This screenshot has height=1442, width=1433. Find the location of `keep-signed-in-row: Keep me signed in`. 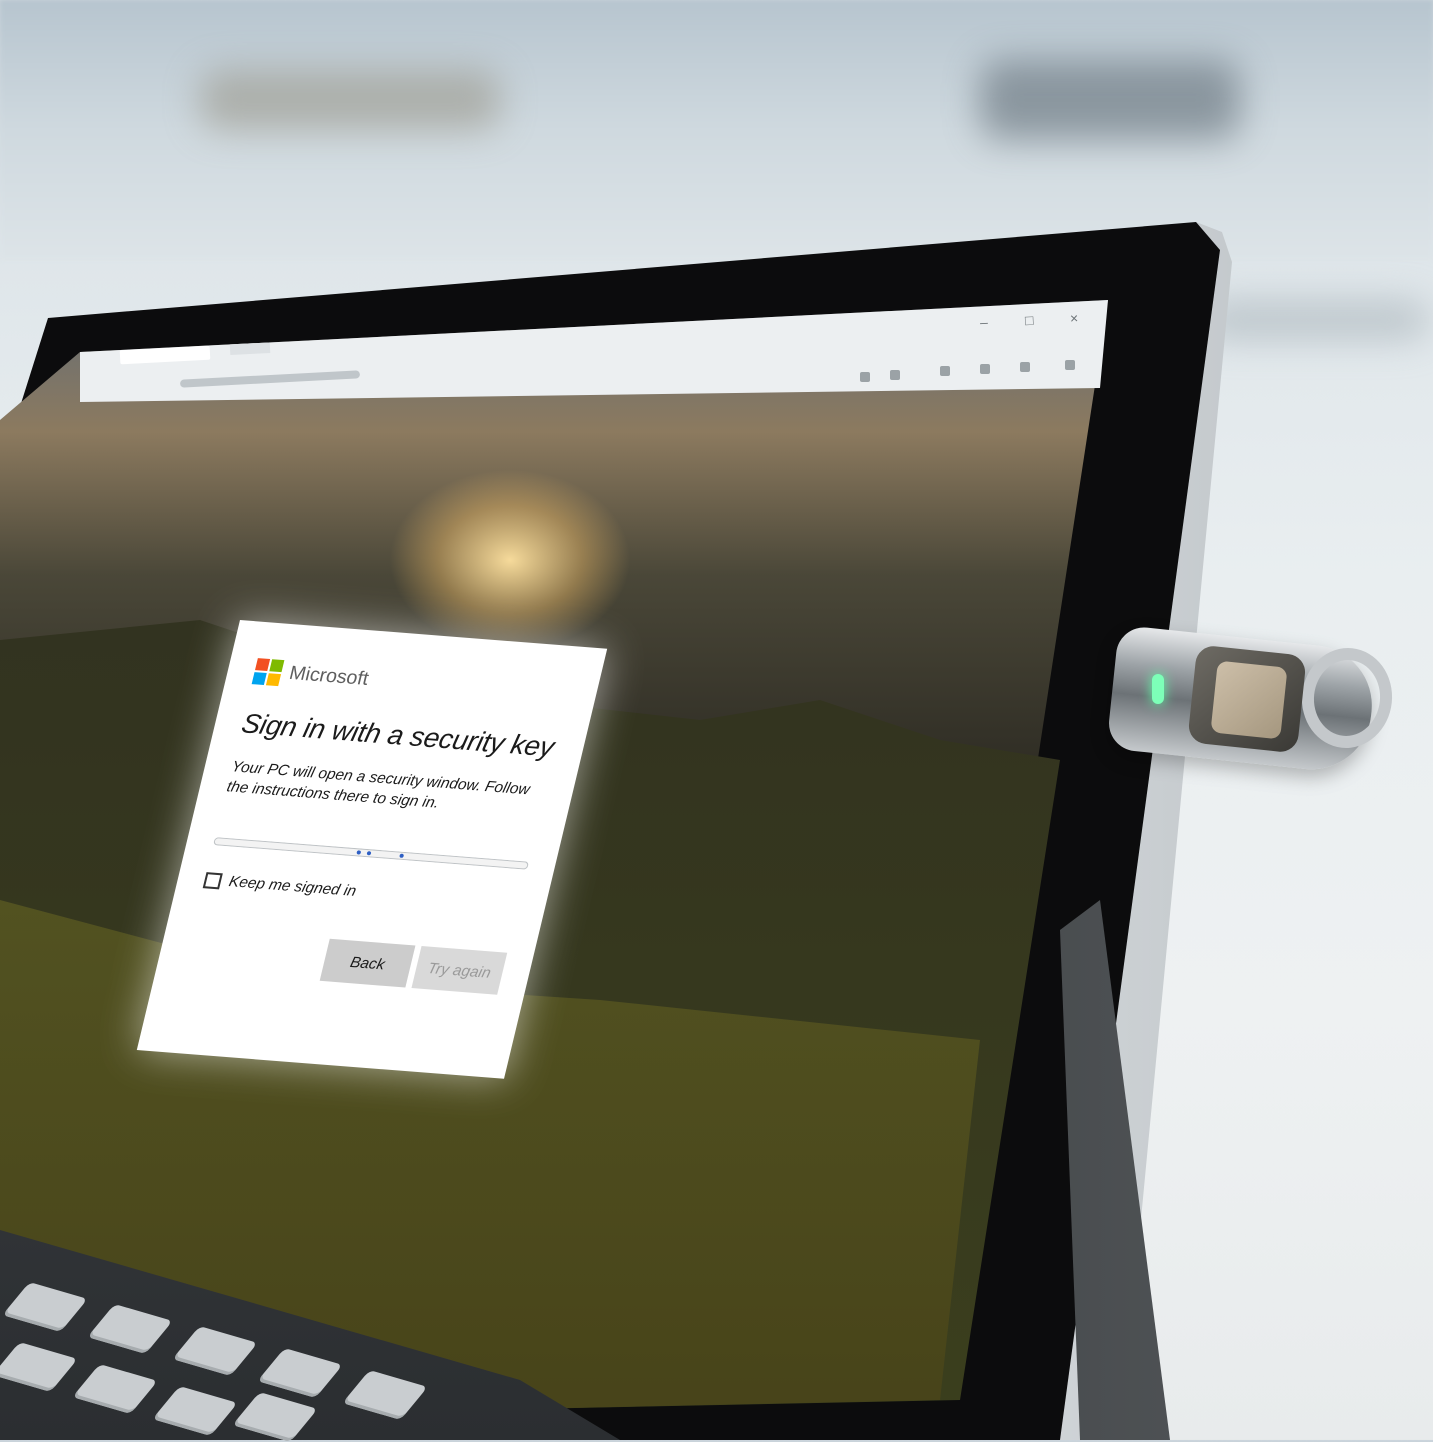

keep-signed-in-row: Keep me signed in is located at coordinates (361, 892).